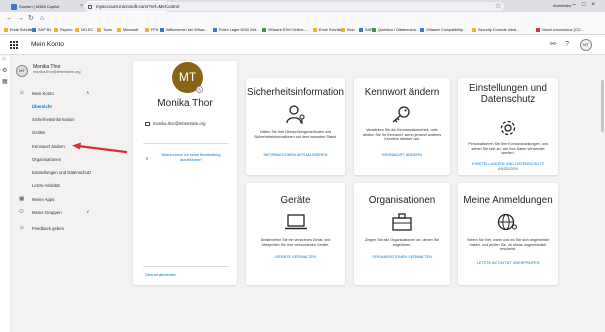  I want to click on sidebar-item-recent-activity: Letzte Aktivität, so click(46, 185).